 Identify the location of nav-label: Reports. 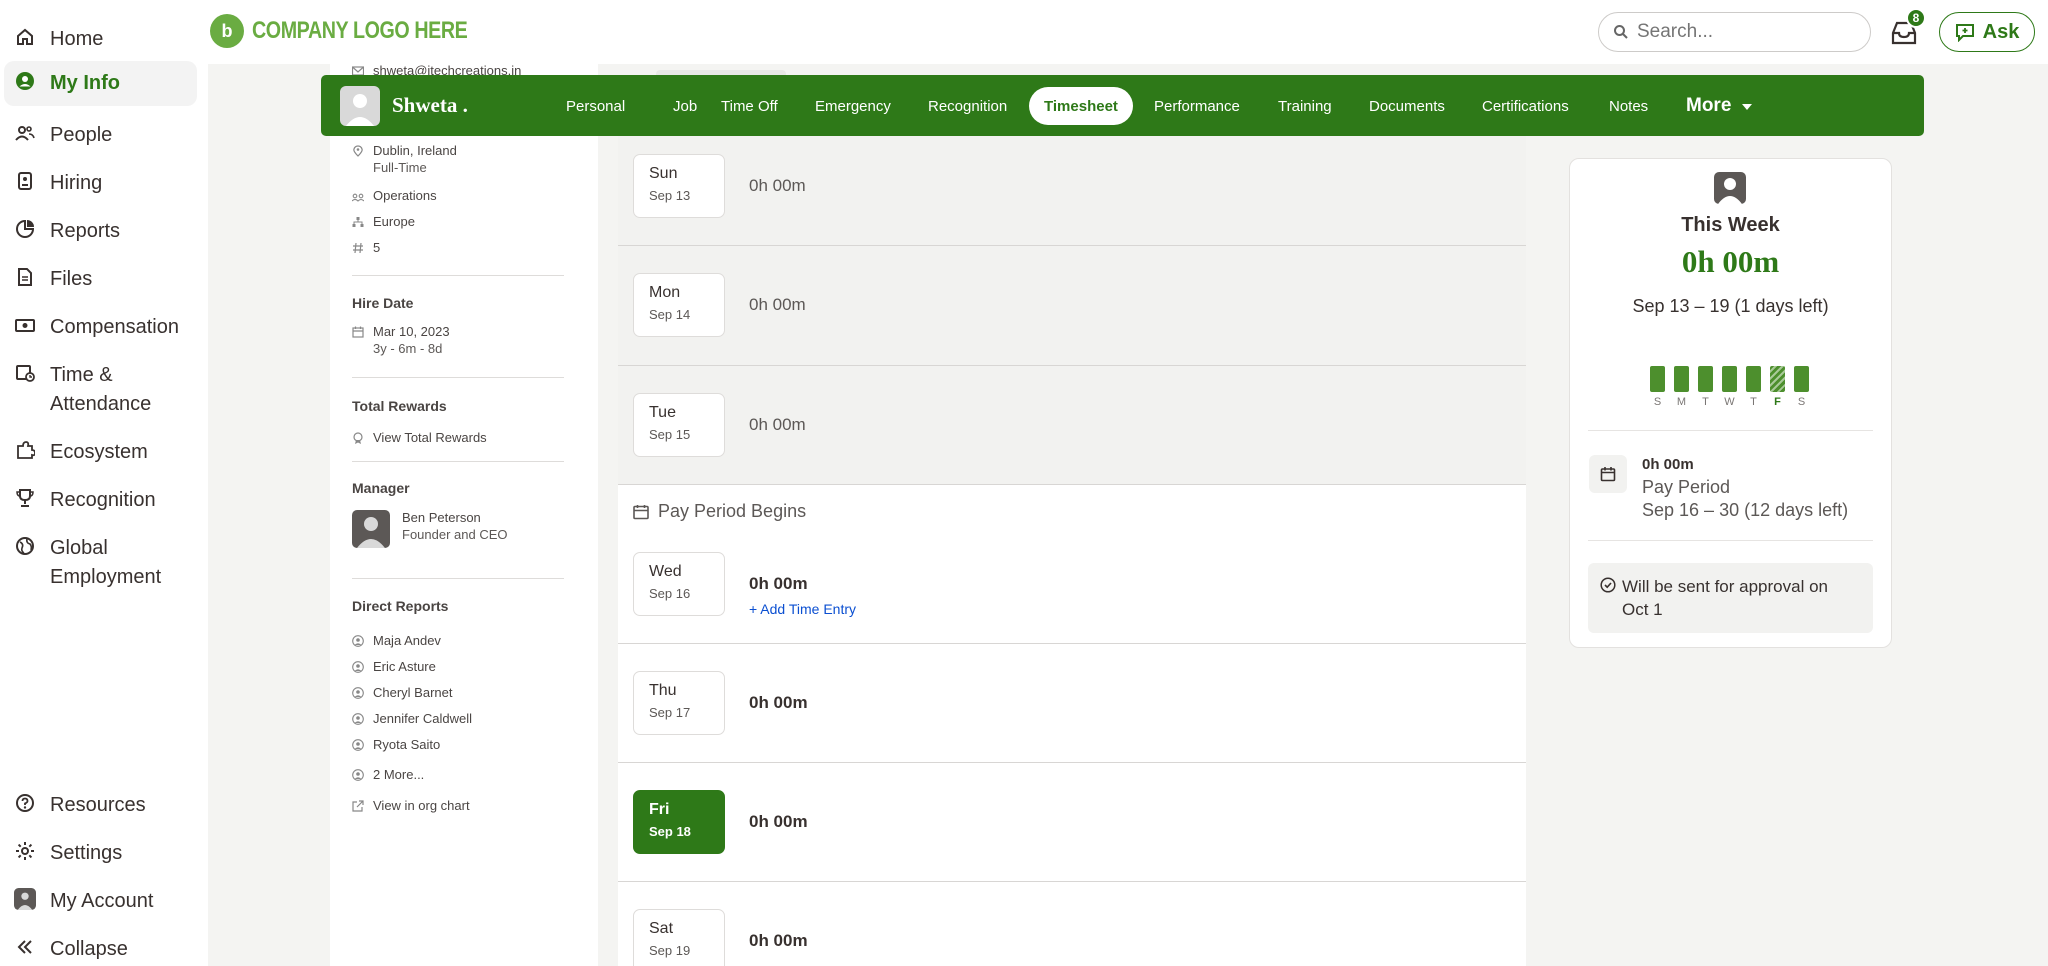
(85, 231).